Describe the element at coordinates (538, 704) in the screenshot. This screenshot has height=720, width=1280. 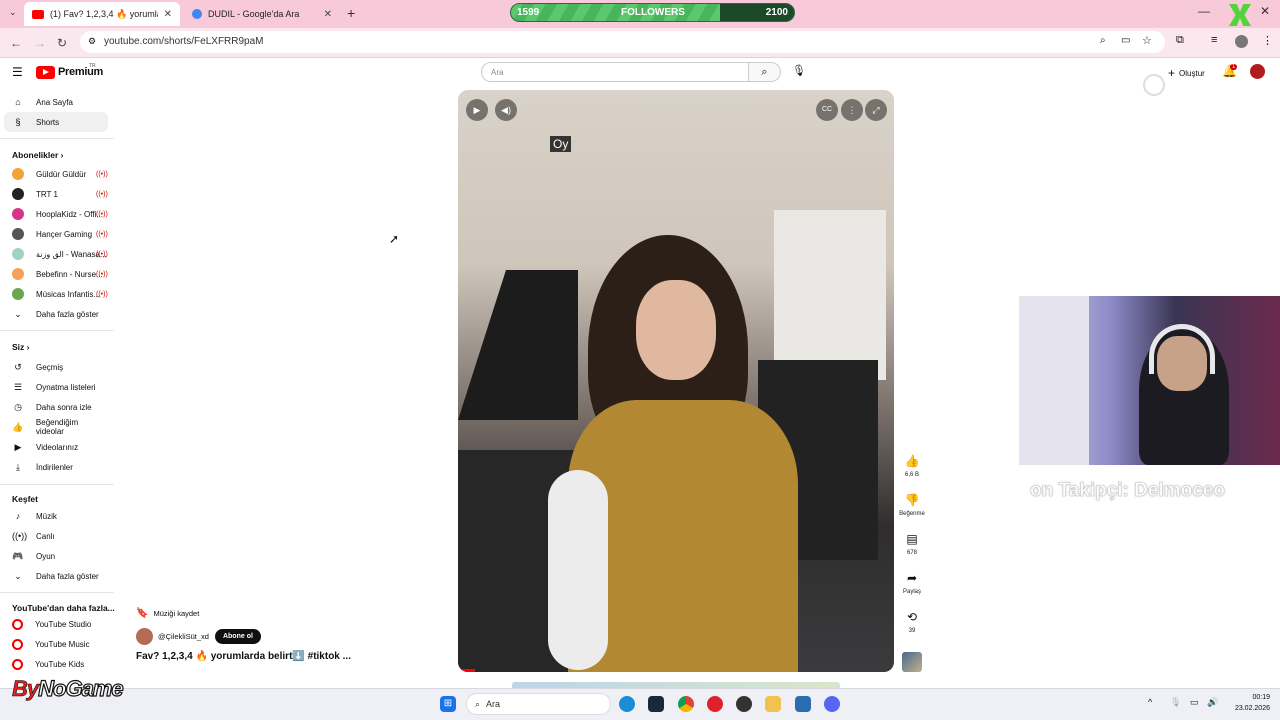
I see `taskbar-search: ⌕ Ara` at that location.